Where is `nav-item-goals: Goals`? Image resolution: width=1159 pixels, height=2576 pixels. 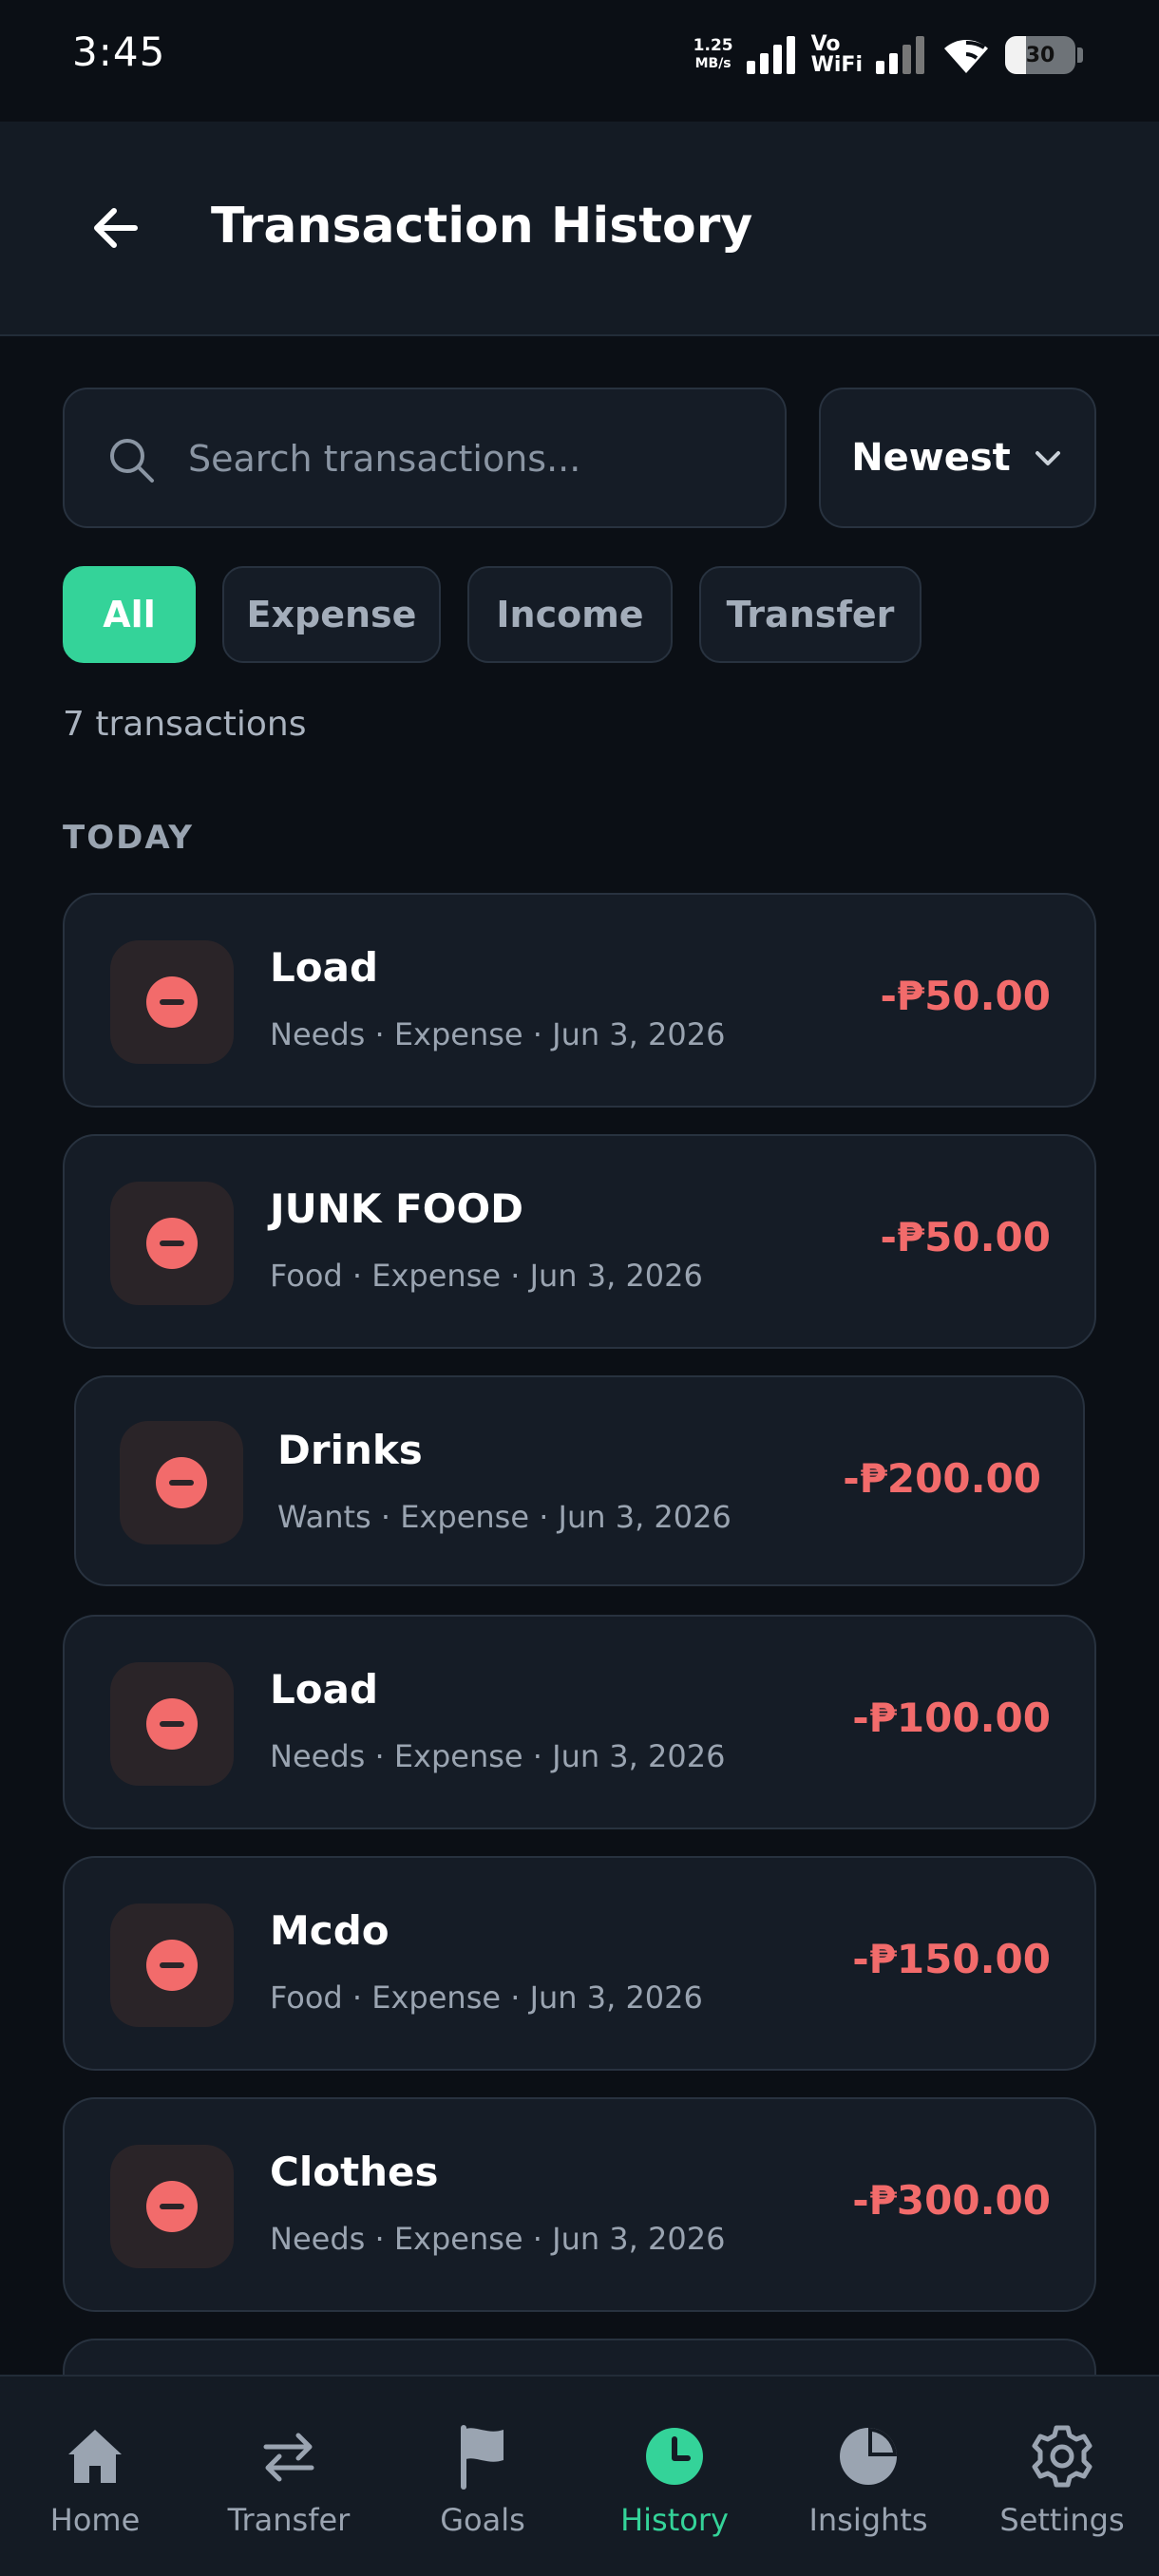
nav-item-goals: Goals is located at coordinates (482, 2488).